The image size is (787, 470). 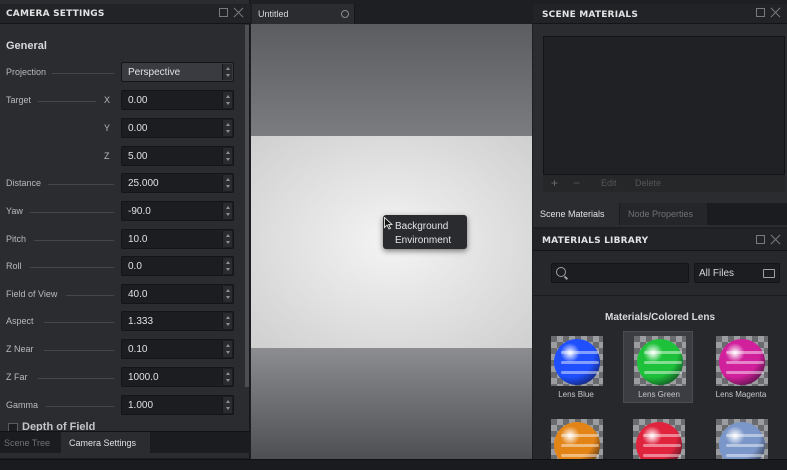 What do you see at coordinates (177, 183) in the screenshot?
I see `distance-input: 25.000` at bounding box center [177, 183].